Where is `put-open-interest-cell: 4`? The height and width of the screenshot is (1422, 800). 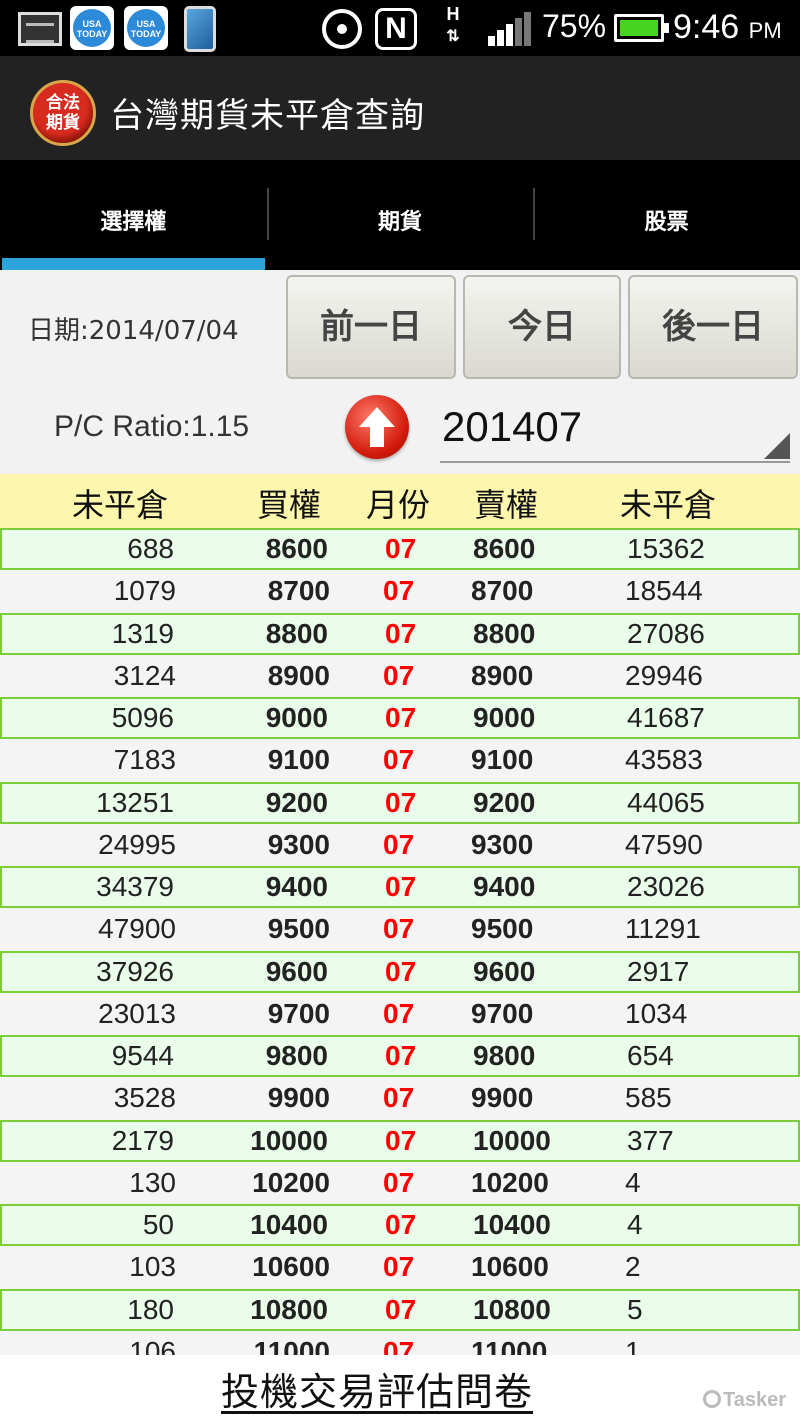
put-open-interest-cell: 4 is located at coordinates (635, 1224).